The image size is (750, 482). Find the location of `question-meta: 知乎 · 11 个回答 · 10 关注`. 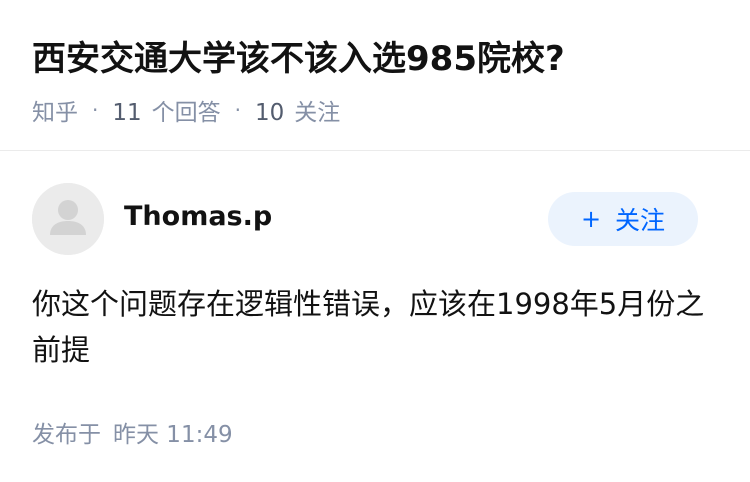

question-meta: 知乎 · 11 个回答 · 10 关注 is located at coordinates (186, 110).